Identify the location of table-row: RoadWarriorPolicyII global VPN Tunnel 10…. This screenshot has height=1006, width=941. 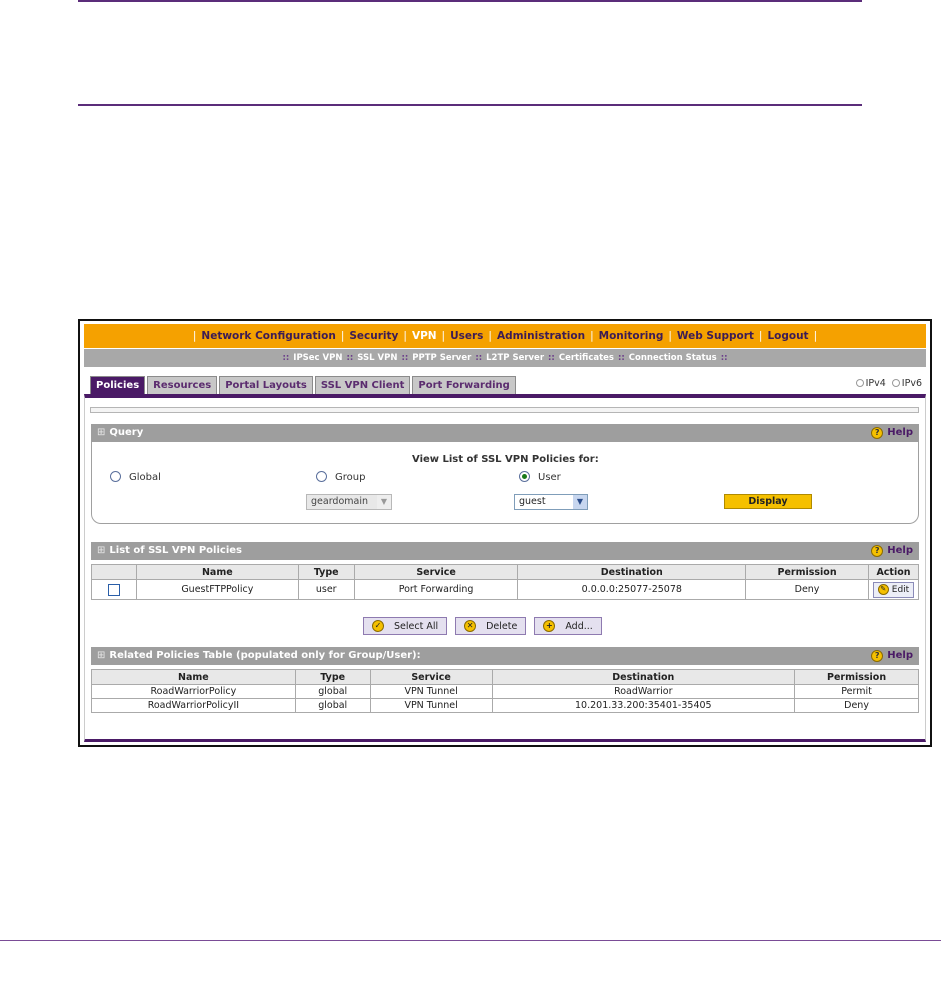
(505, 705).